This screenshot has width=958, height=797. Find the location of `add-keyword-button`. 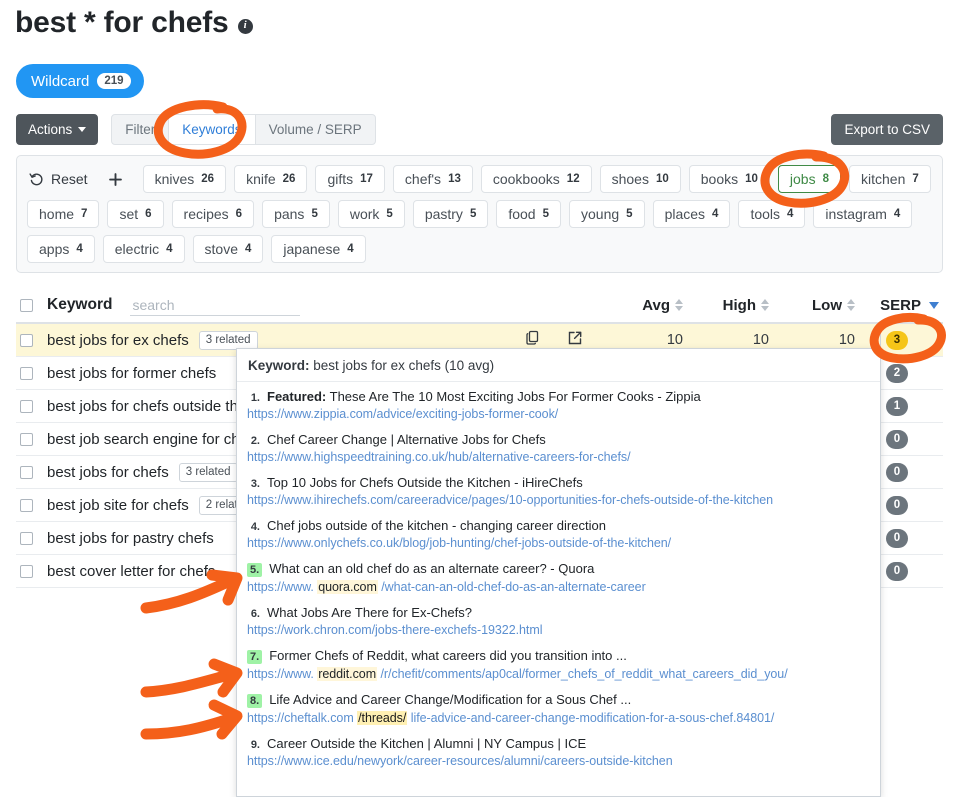

add-keyword-button is located at coordinates (118, 179).